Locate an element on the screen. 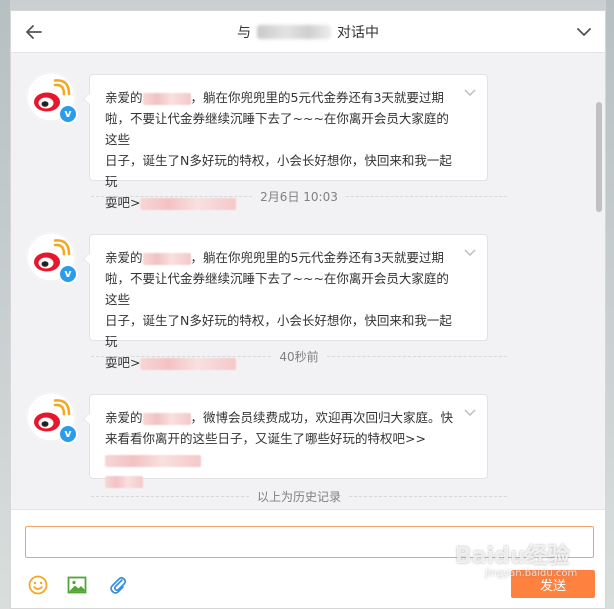  timestamp: 2月6日 10:03 is located at coordinates (299, 196).